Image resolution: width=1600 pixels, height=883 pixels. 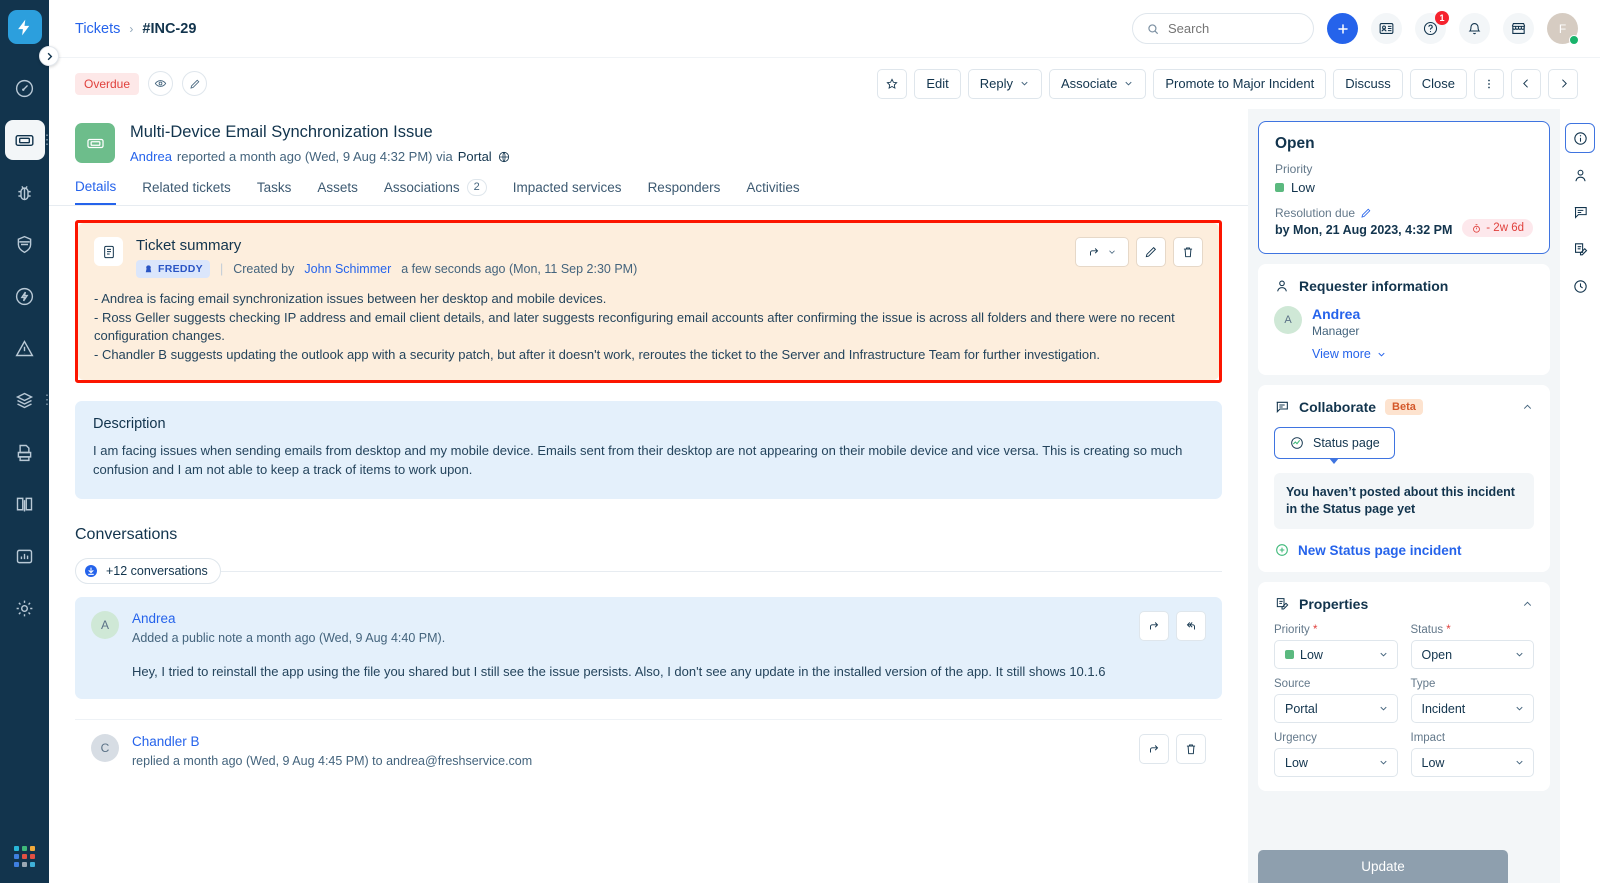 I want to click on previous-ticket-button, so click(x=1526, y=83).